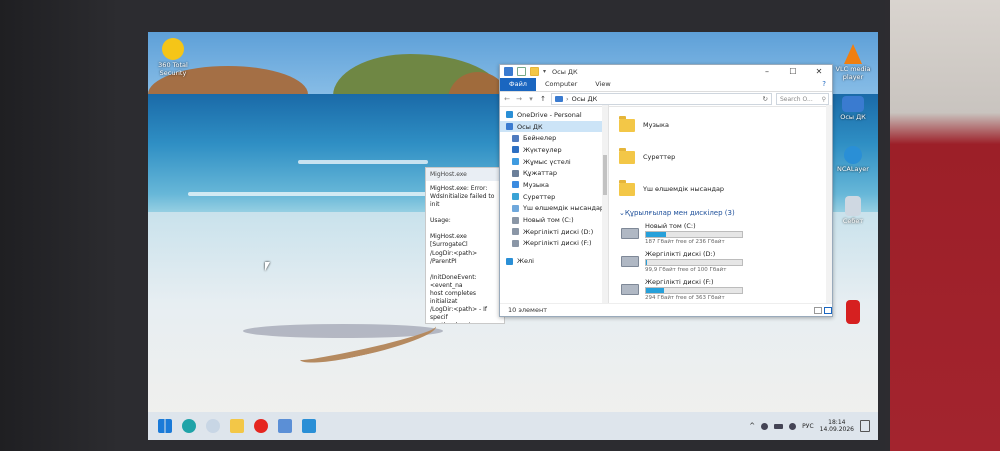 The width and height of the screenshot is (1000, 451). I want to click on nav-item: Бейнелер, so click(554, 138).